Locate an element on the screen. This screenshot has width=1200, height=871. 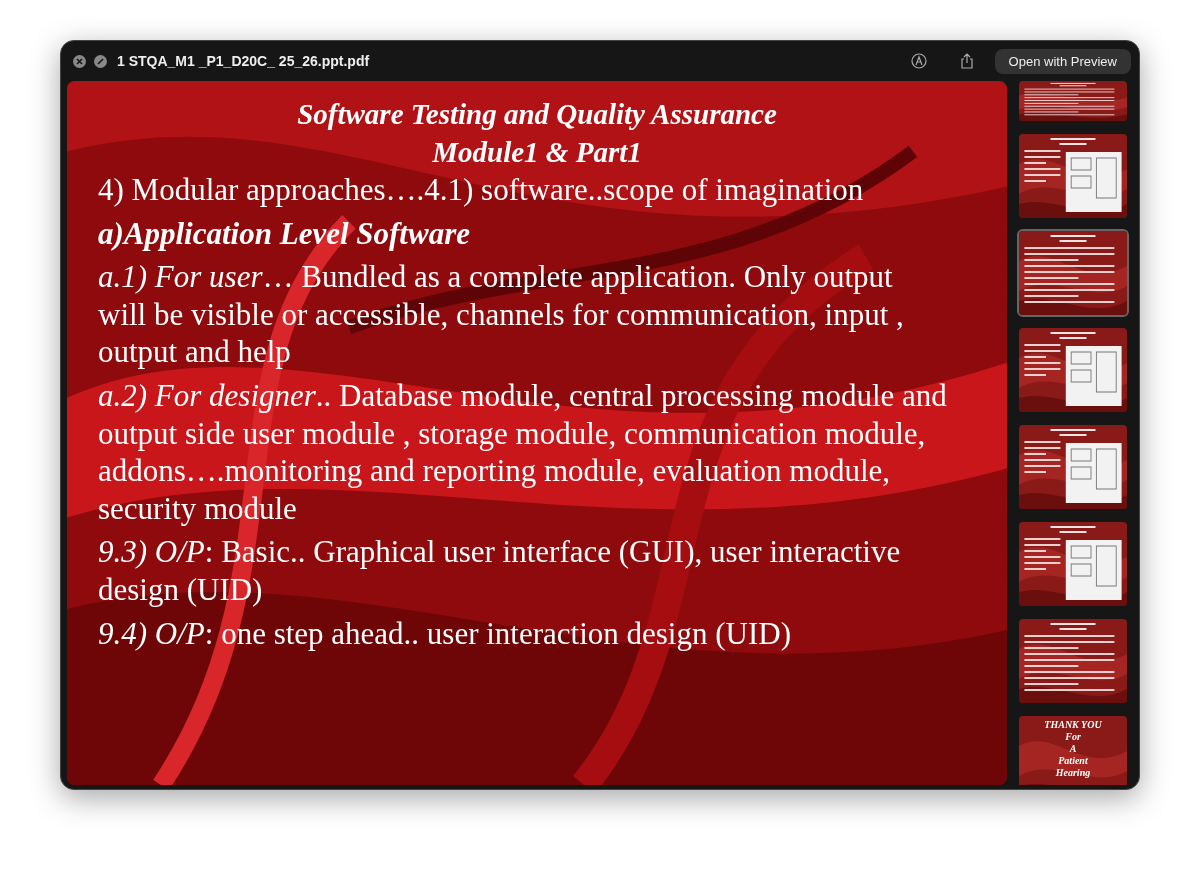
slide-thumbnail: THANK YOU For A Patient Hearing is located at coordinates (1073, 749).